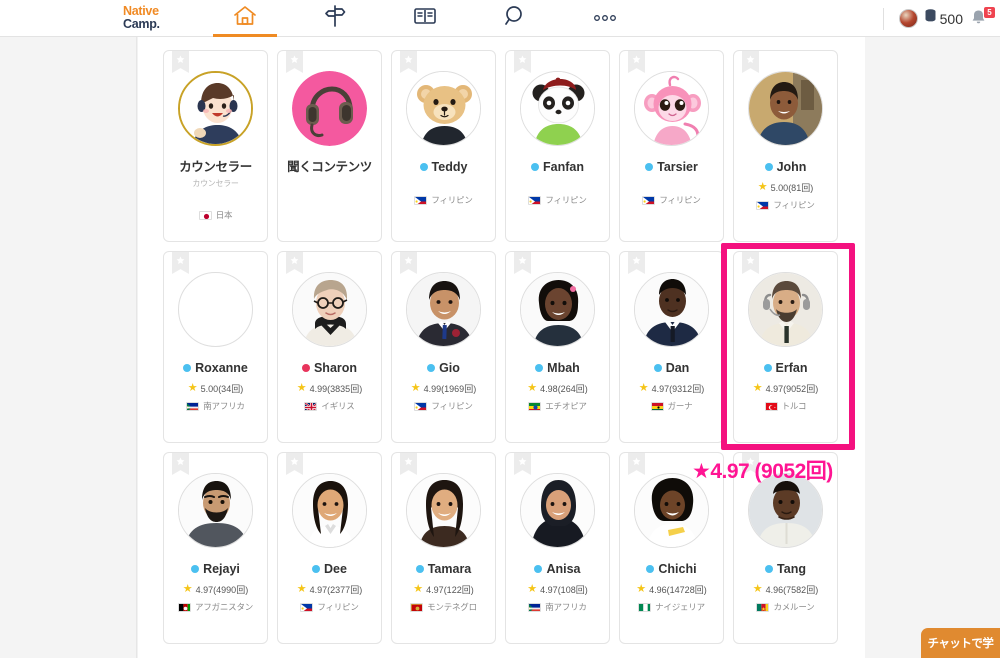 This screenshot has height=658, width=1000. Describe the element at coordinates (883, 18) in the screenshot. I see `header-divider` at that location.